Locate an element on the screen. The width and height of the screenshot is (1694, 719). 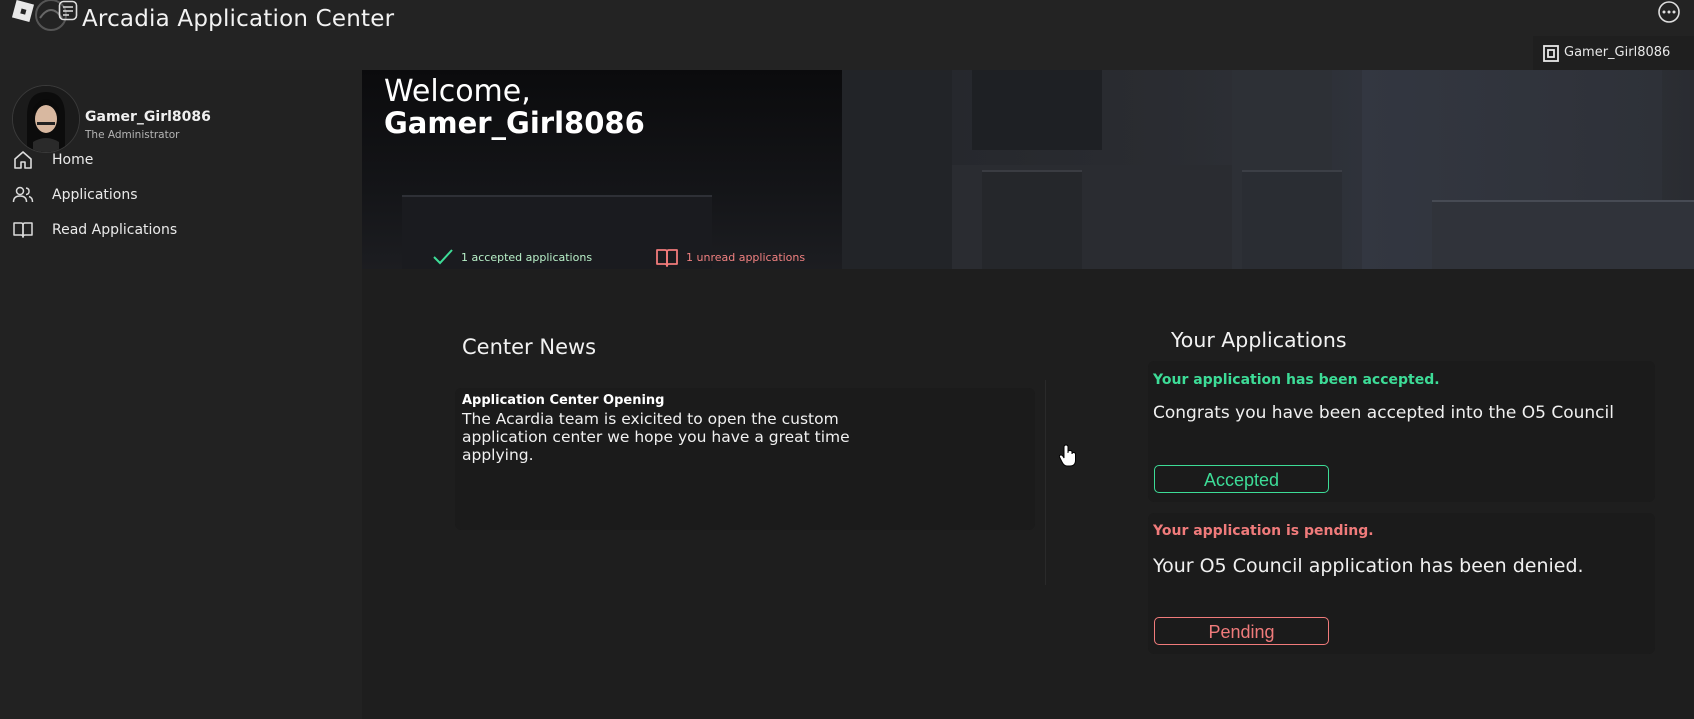
application-status-text: Your application has been accepted. is located at coordinates (1296, 380).